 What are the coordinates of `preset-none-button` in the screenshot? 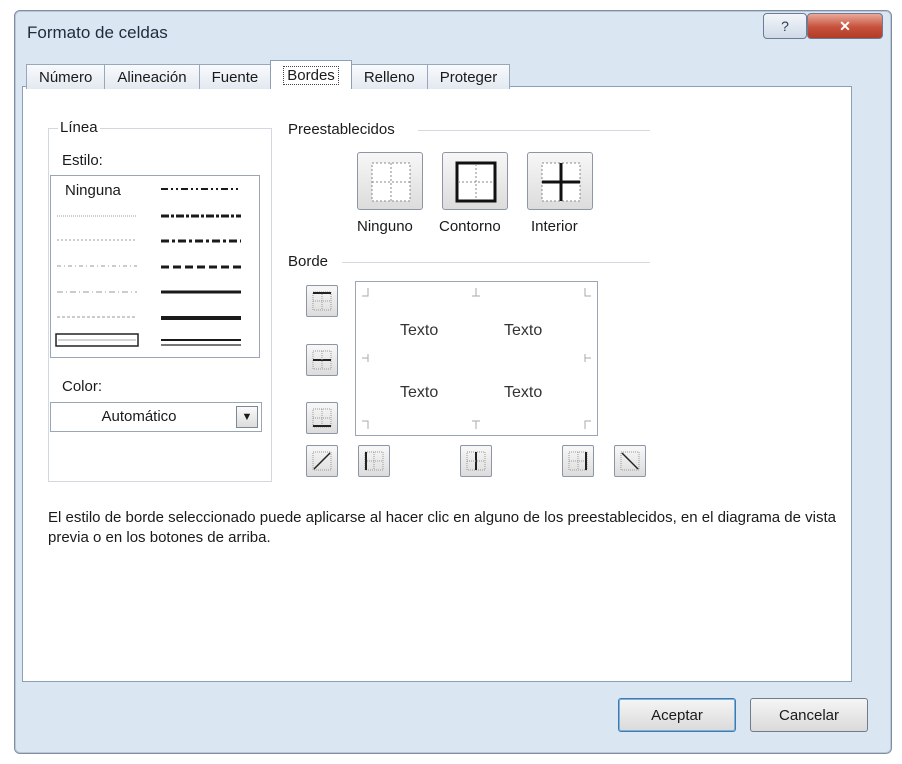 It's located at (390, 181).